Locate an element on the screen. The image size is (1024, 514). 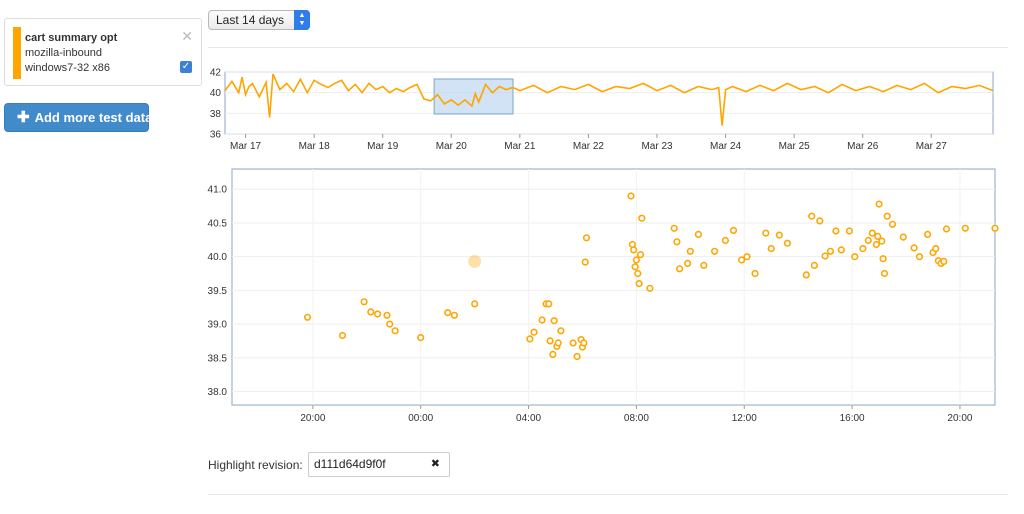
detail-x-tick-label: 08:00 is located at coordinates (636, 418).